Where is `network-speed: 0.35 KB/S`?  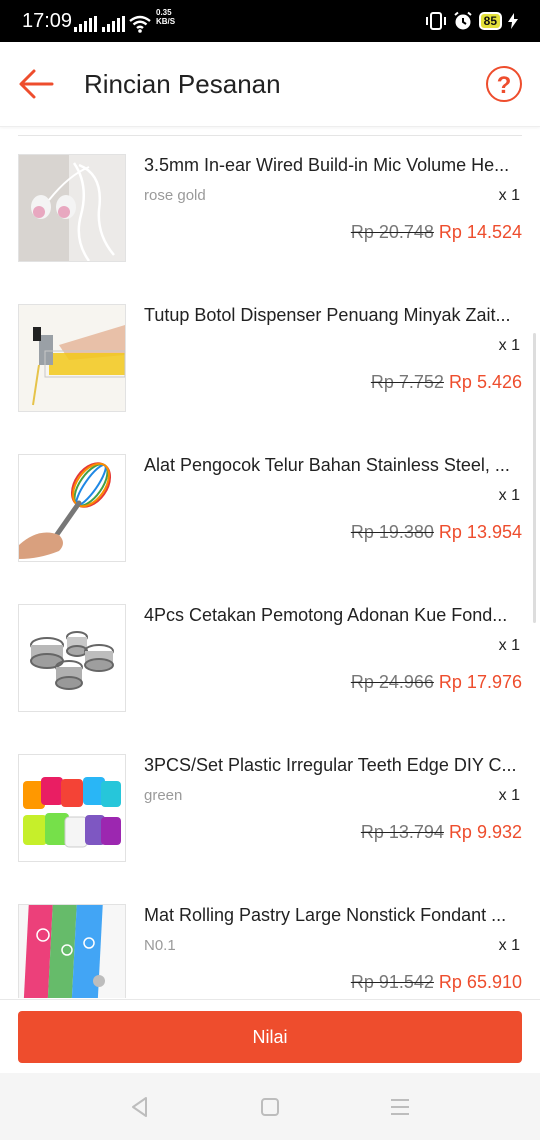
network-speed: 0.35 KB/S is located at coordinates (165, 17).